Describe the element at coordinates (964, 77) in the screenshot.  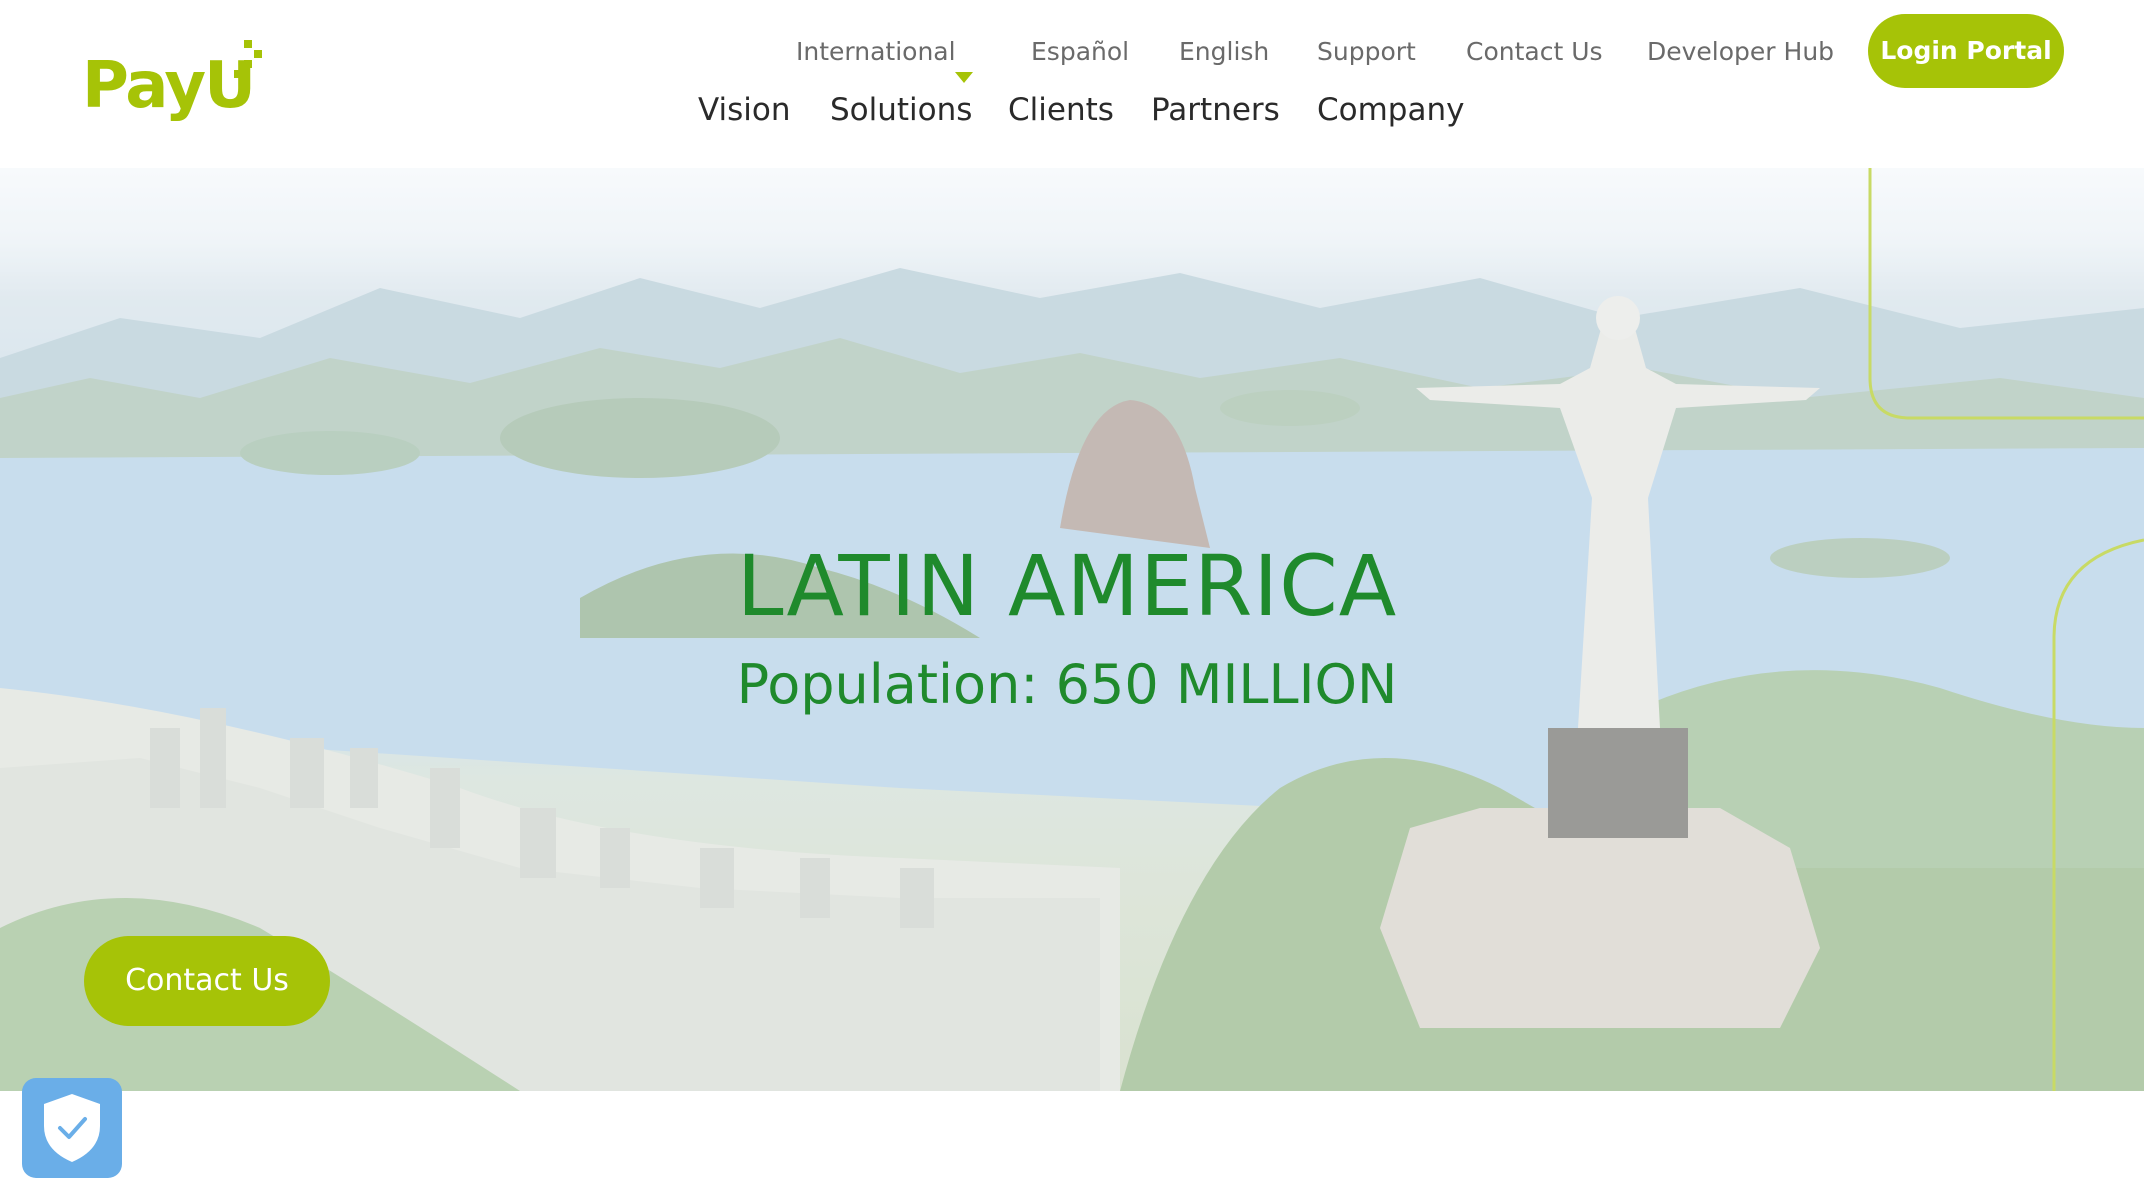
I see `caret-down-icon` at that location.